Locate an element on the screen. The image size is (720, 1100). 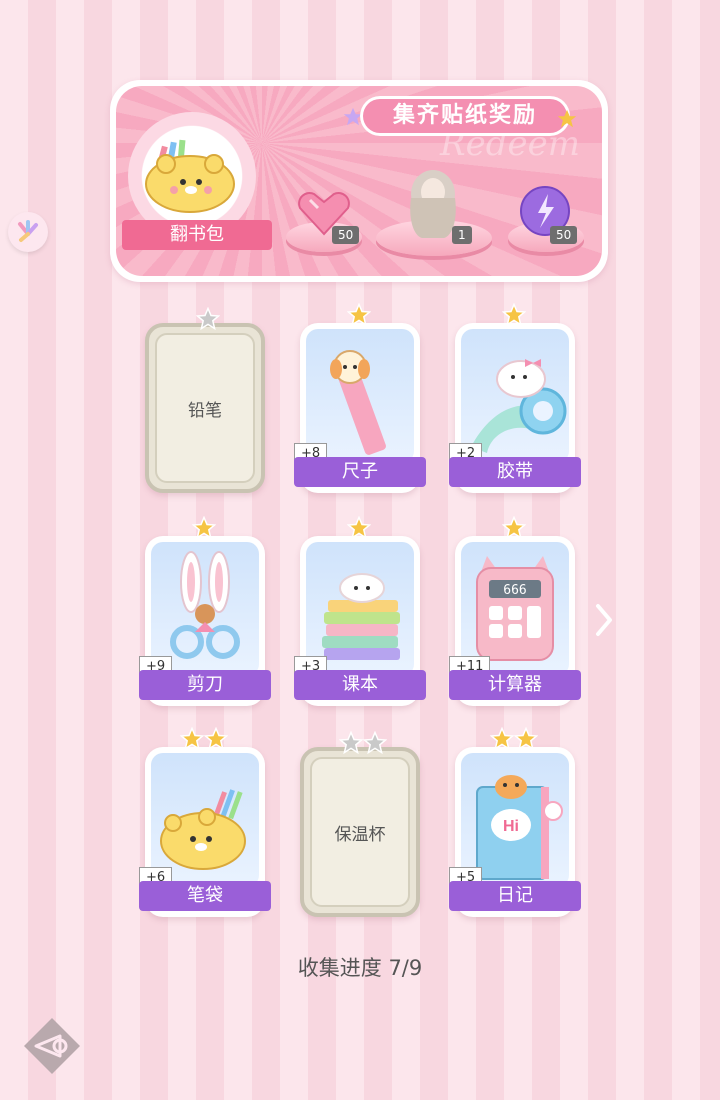
sticker-card: Hi +5 日记 is located at coordinates (515, 821).